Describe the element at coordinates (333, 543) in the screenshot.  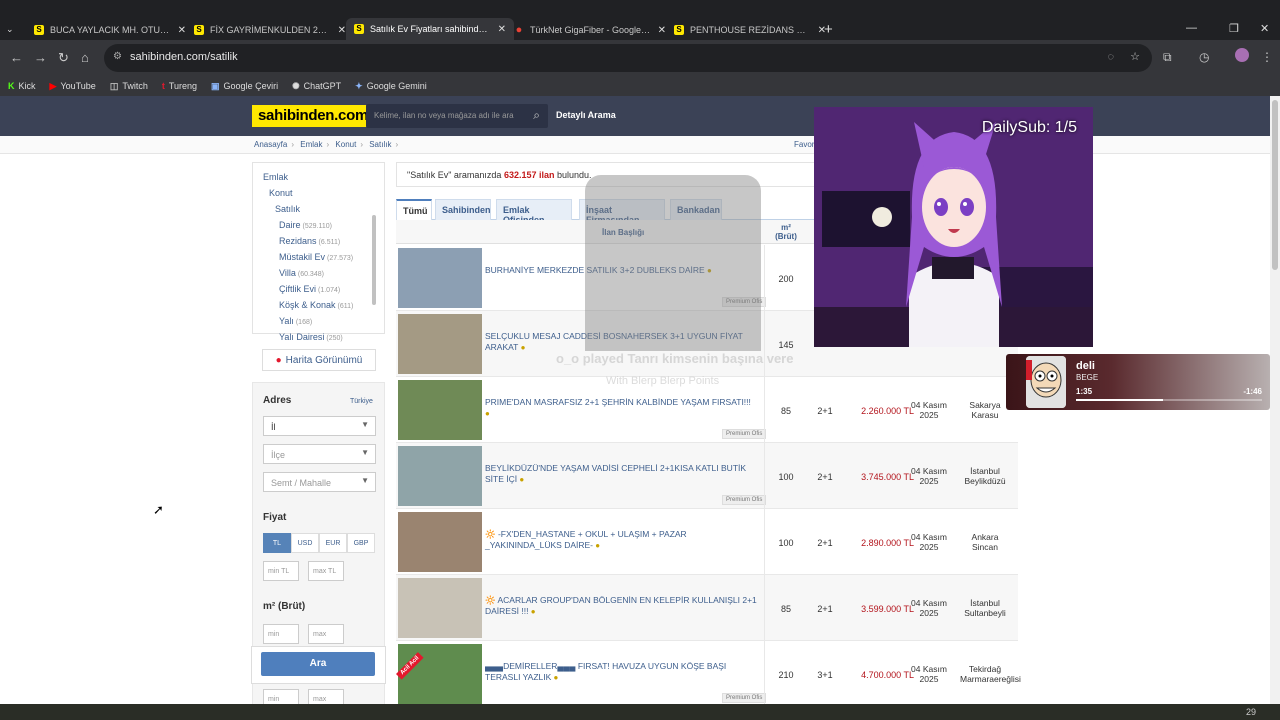
I see `currency-eur-button: EUR` at that location.